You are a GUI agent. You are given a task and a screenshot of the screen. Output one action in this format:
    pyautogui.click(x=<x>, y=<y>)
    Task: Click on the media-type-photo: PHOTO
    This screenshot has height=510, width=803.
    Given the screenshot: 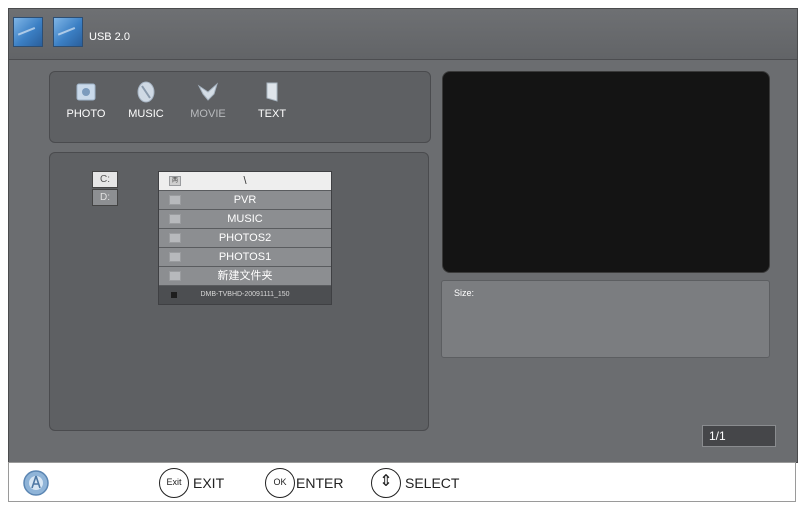 What is the action you would take?
    pyautogui.click(x=86, y=100)
    